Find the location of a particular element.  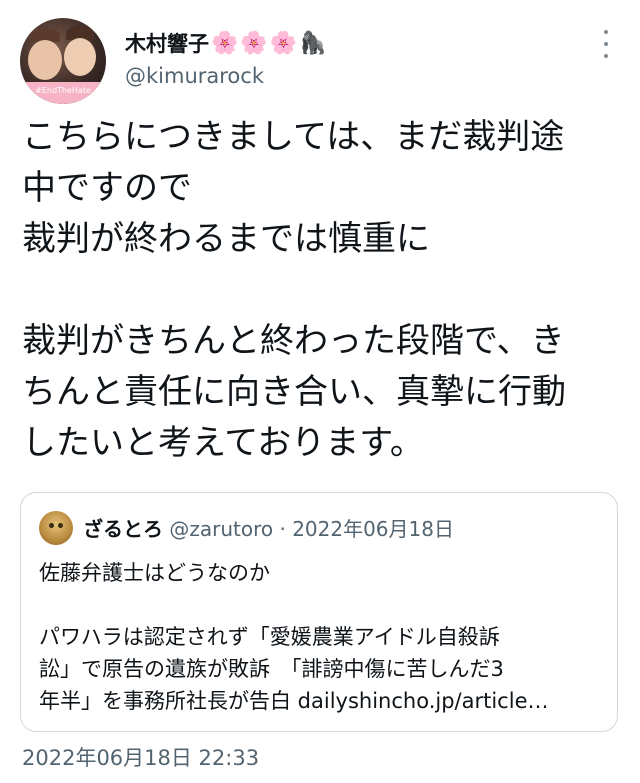

gorilla-icon: 🦍 is located at coordinates (313, 43).